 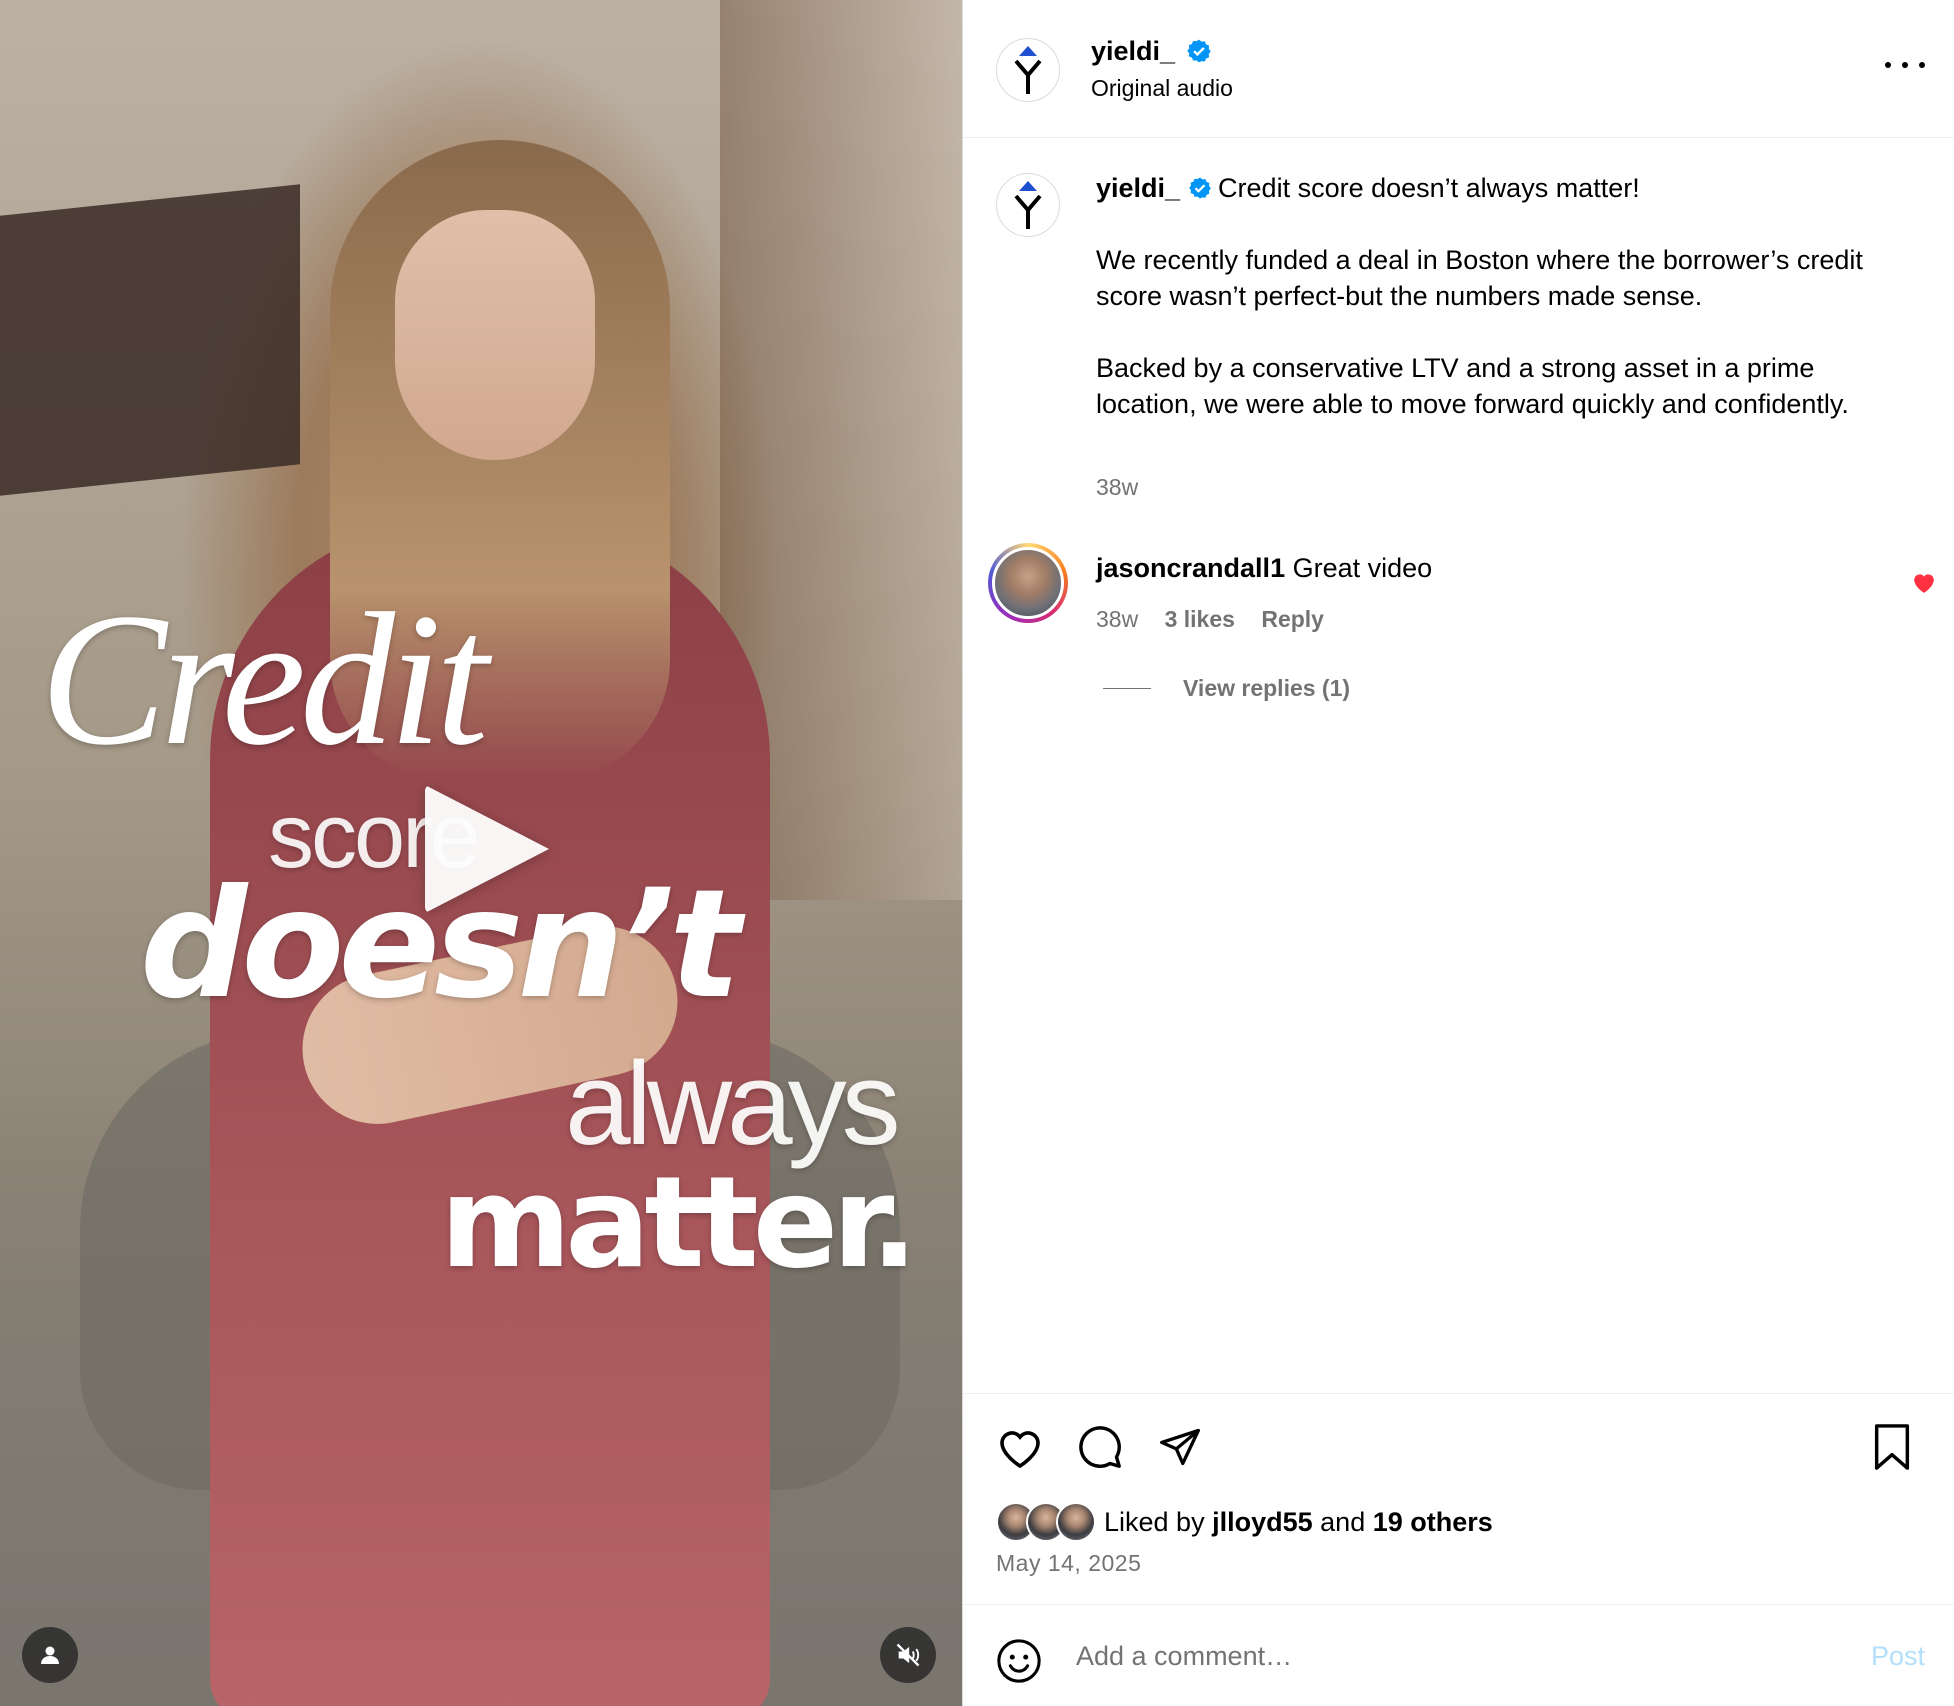 I want to click on commenter-photo, so click(x=1028, y=583).